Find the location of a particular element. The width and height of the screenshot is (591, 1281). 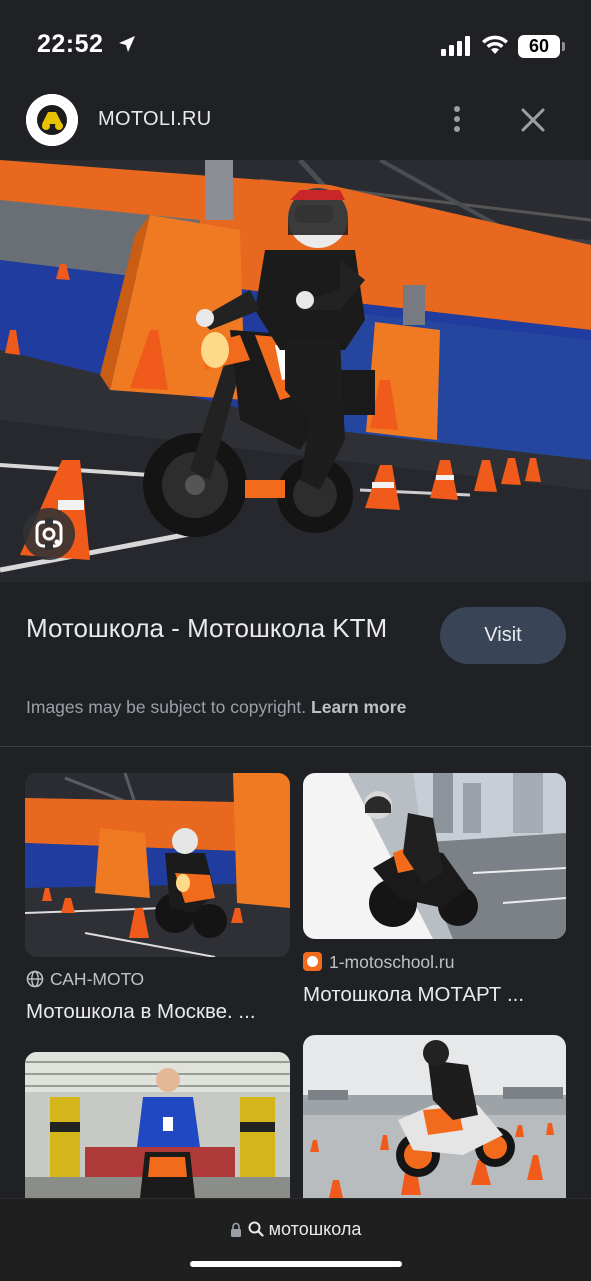

motoli-logo-icon is located at coordinates (52, 120).